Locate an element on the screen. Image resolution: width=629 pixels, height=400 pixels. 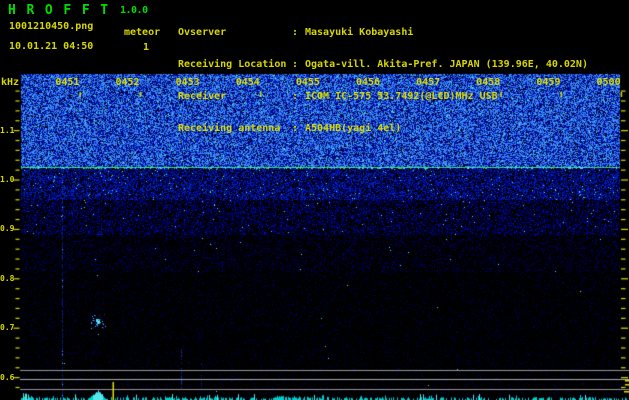
frequency-axis-label: 1.1 is located at coordinates (7, 130).